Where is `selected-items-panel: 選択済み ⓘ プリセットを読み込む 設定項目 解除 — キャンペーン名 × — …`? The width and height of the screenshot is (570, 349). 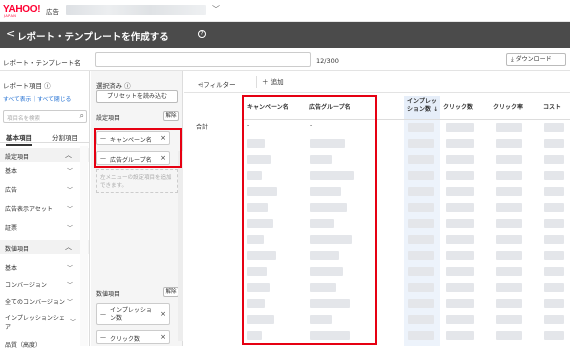
selected-items-panel: 選択済み ⓘ プリセットを読み込む 設定項目 解除 — キャンペーン名 × — … is located at coordinates (137, 208).